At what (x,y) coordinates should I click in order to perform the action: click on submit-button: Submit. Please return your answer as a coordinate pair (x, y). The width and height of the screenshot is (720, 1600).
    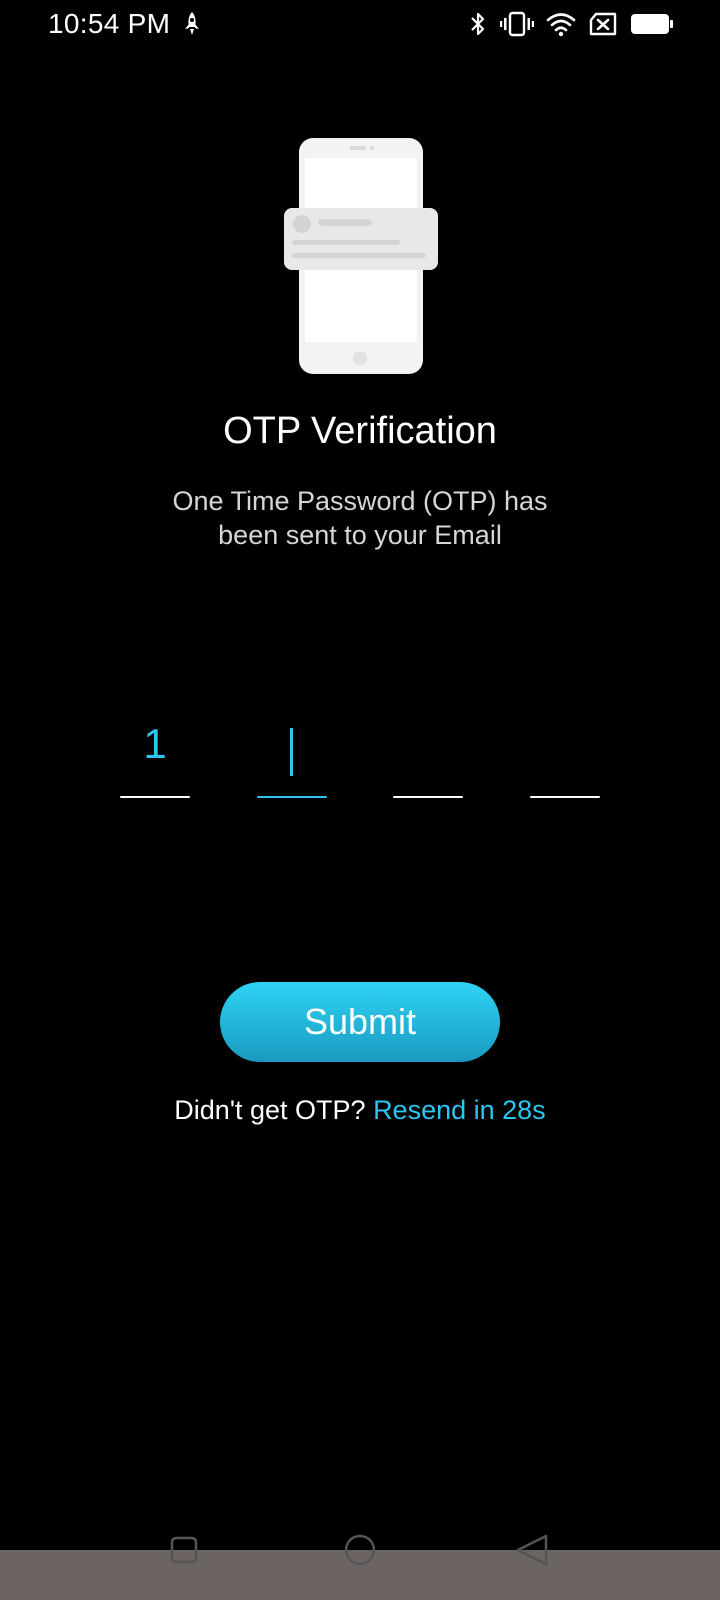
    Looking at the image, I should click on (360, 1022).